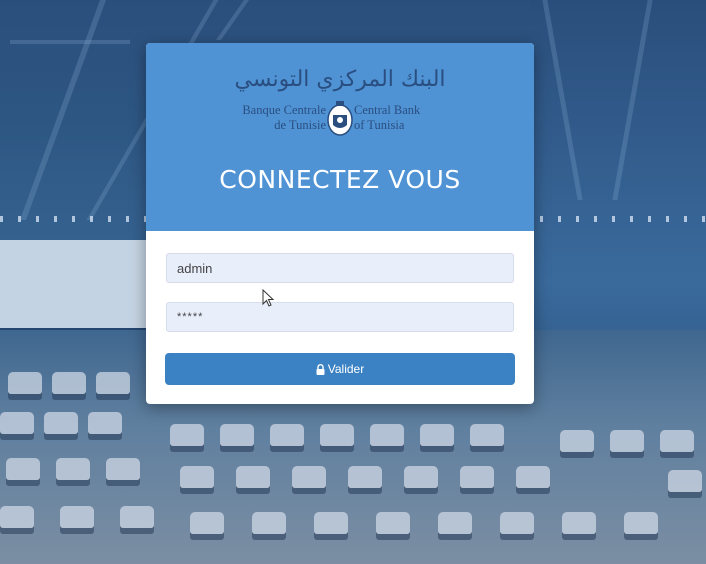 The width and height of the screenshot is (706, 564). I want to click on bank-emblem-icon, so click(340, 118).